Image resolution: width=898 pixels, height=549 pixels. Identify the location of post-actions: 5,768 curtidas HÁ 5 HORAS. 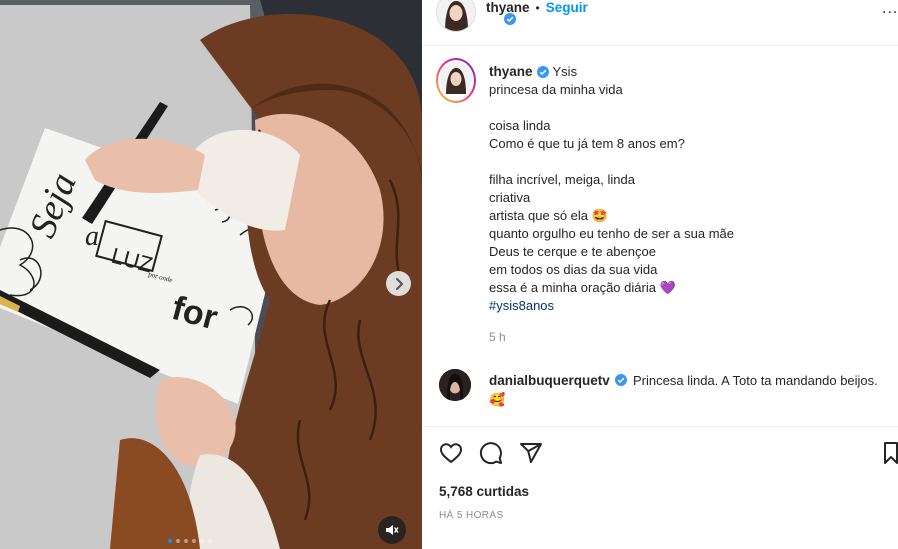
(660, 487).